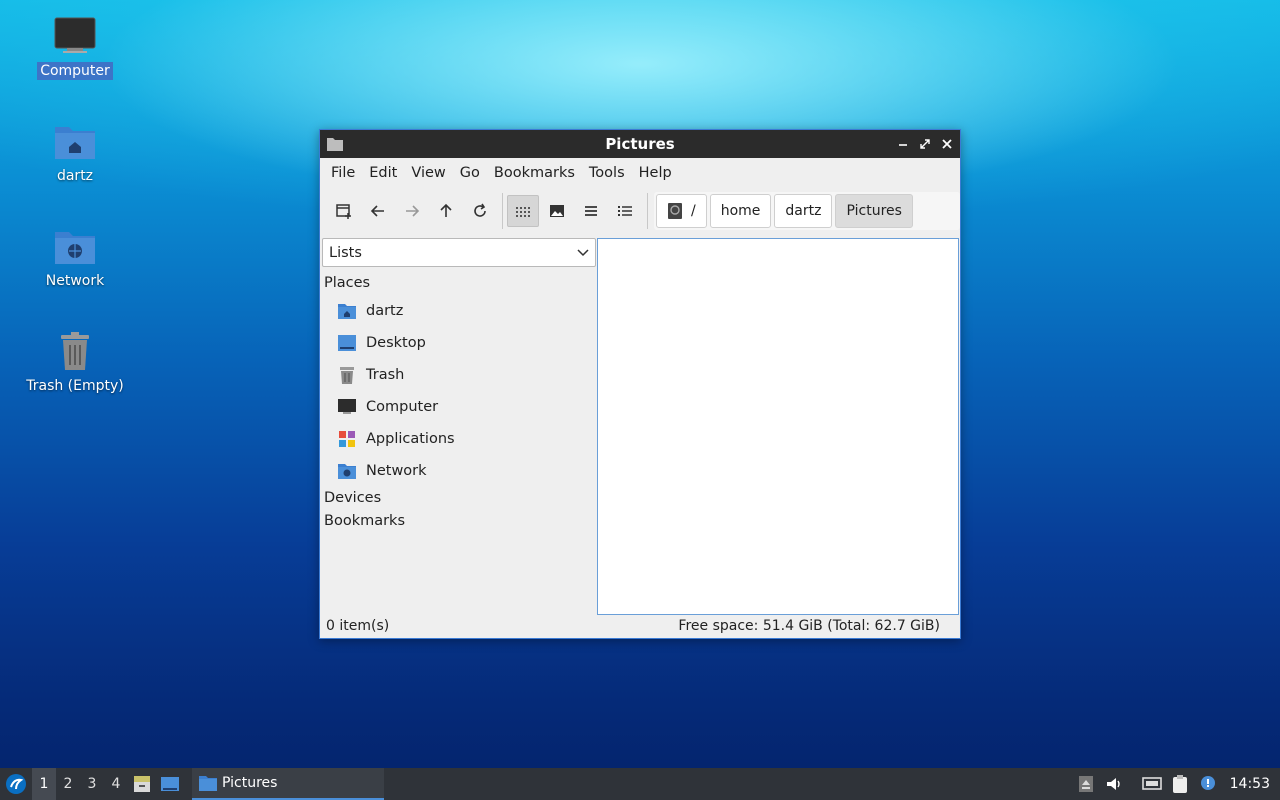 The width and height of the screenshot is (1280, 800). What do you see at coordinates (1180, 784) in the screenshot?
I see `clipboard-icon` at bounding box center [1180, 784].